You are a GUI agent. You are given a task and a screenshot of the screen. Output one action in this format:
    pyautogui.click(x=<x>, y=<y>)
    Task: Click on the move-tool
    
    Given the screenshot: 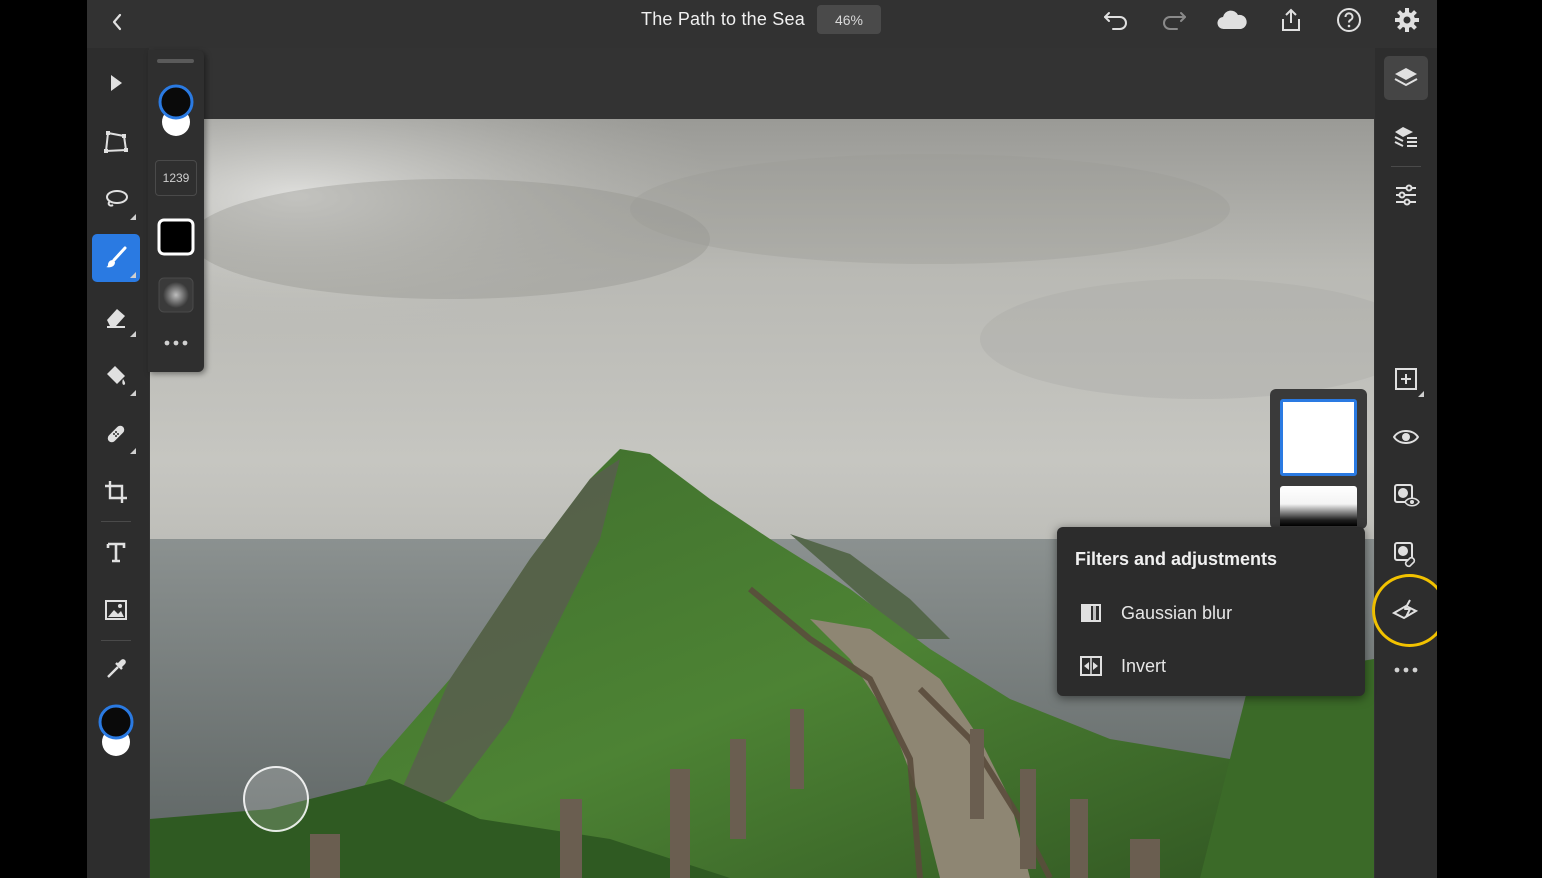 What is the action you would take?
    pyautogui.click(x=116, y=83)
    